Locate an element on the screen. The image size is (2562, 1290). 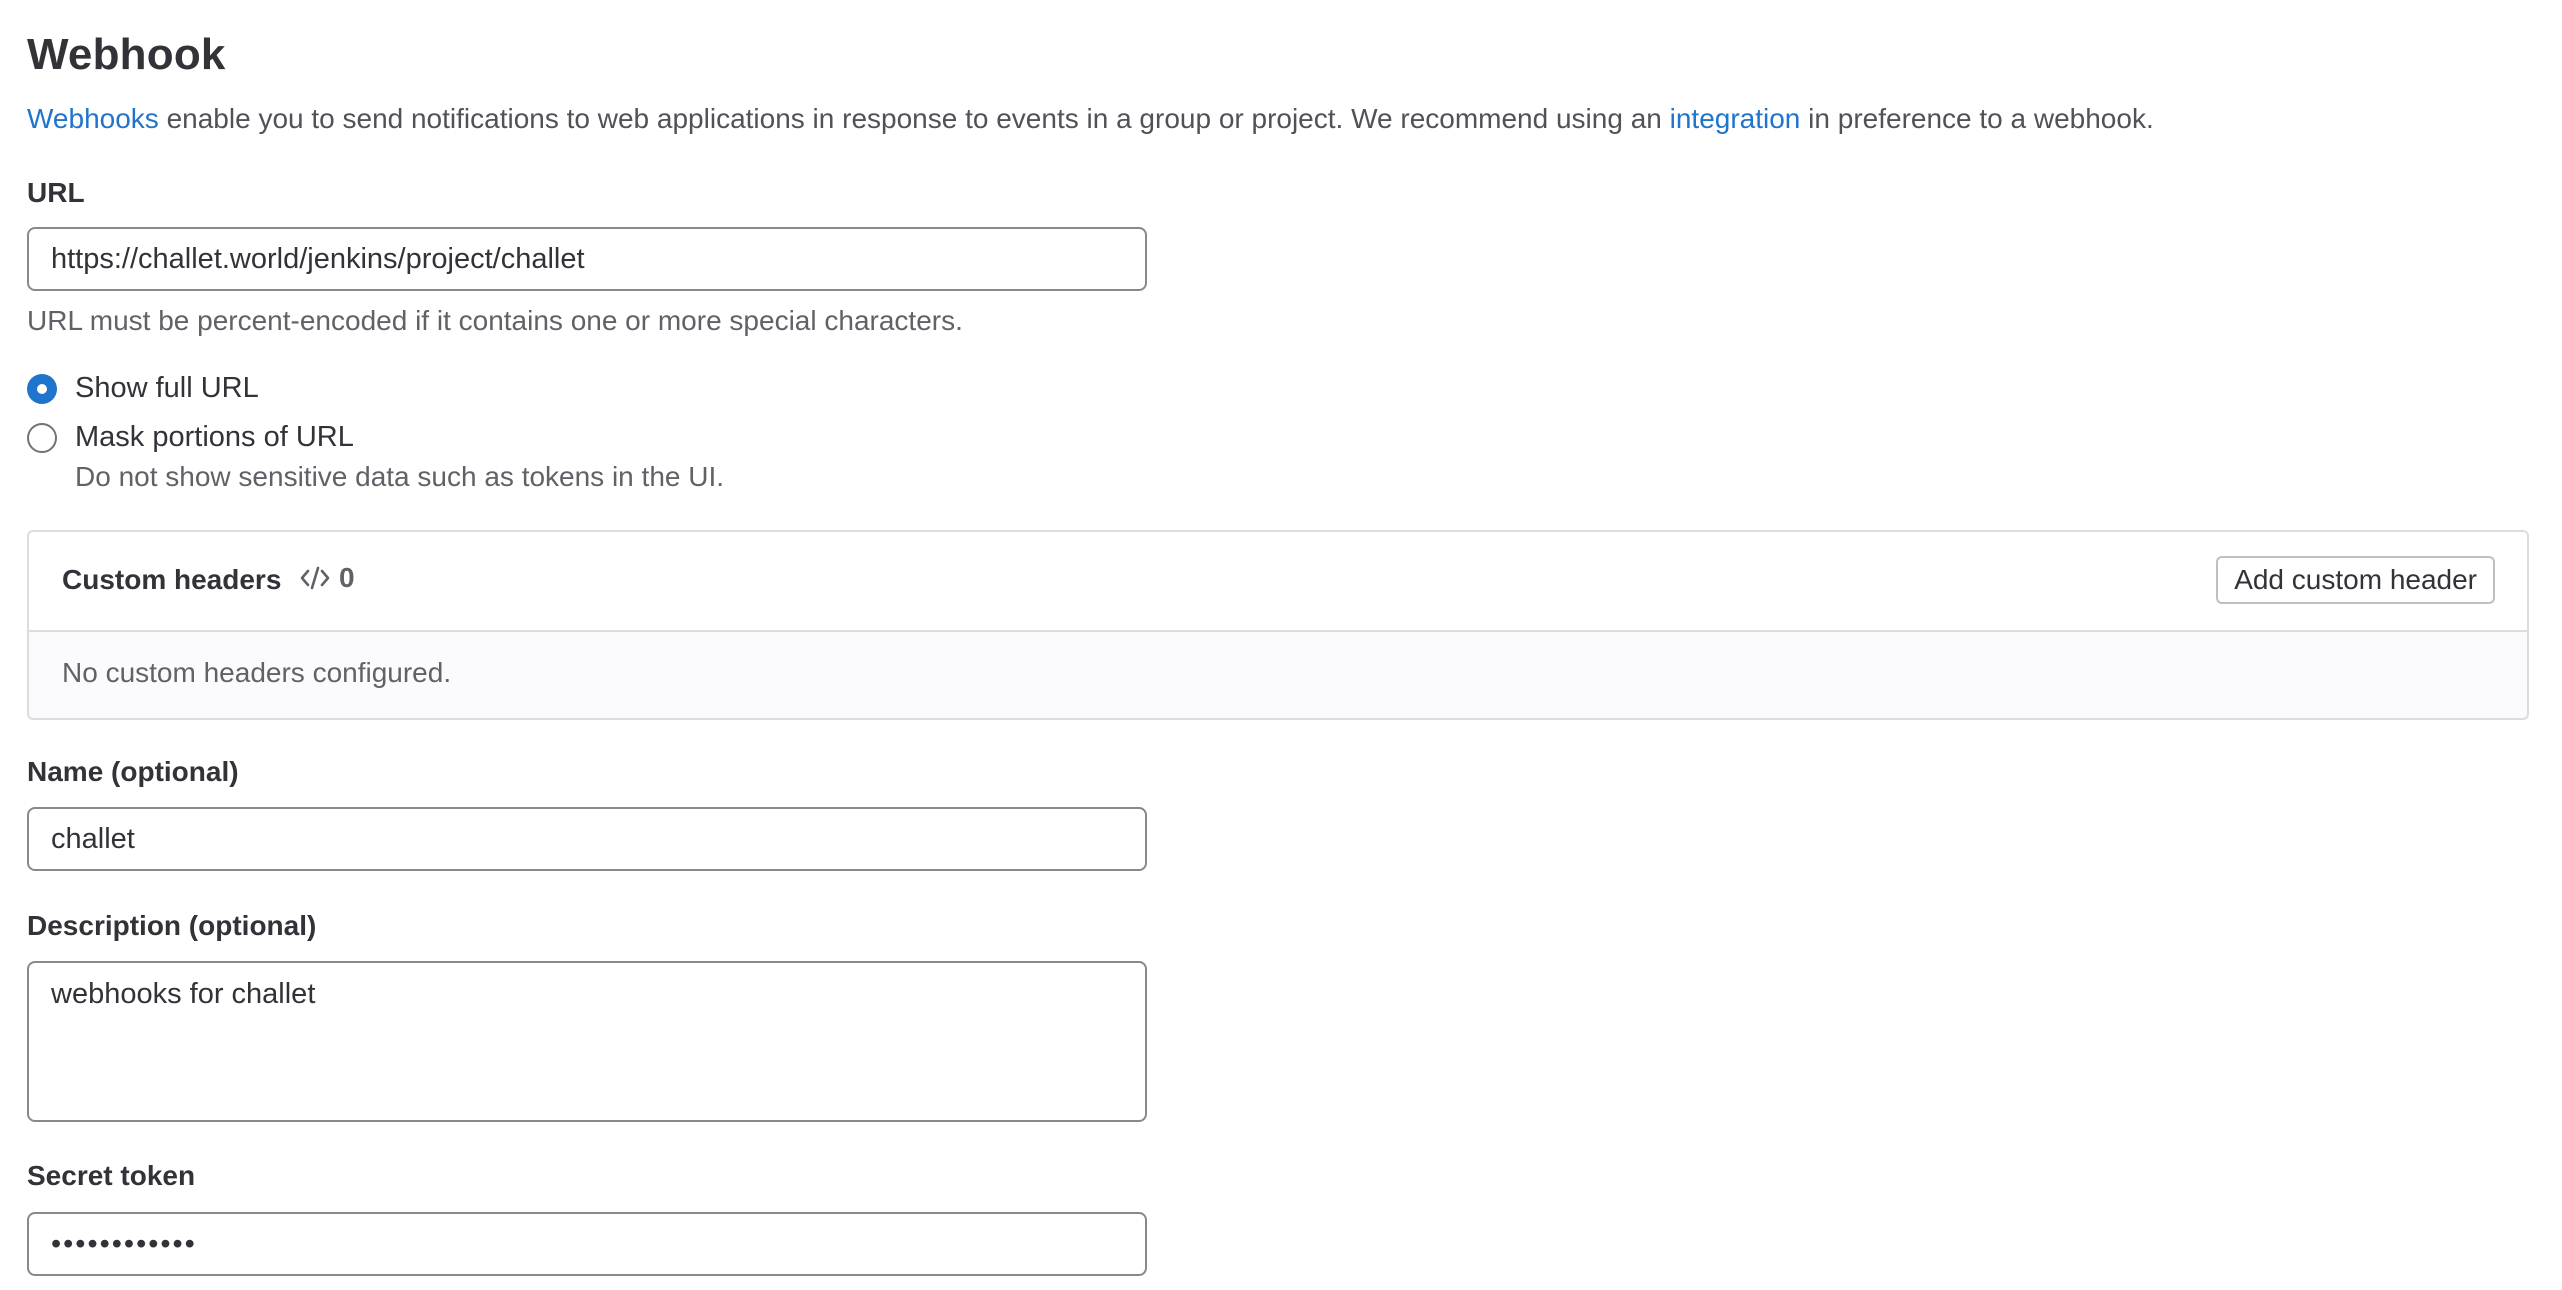
secret-token-input is located at coordinates (587, 1244).